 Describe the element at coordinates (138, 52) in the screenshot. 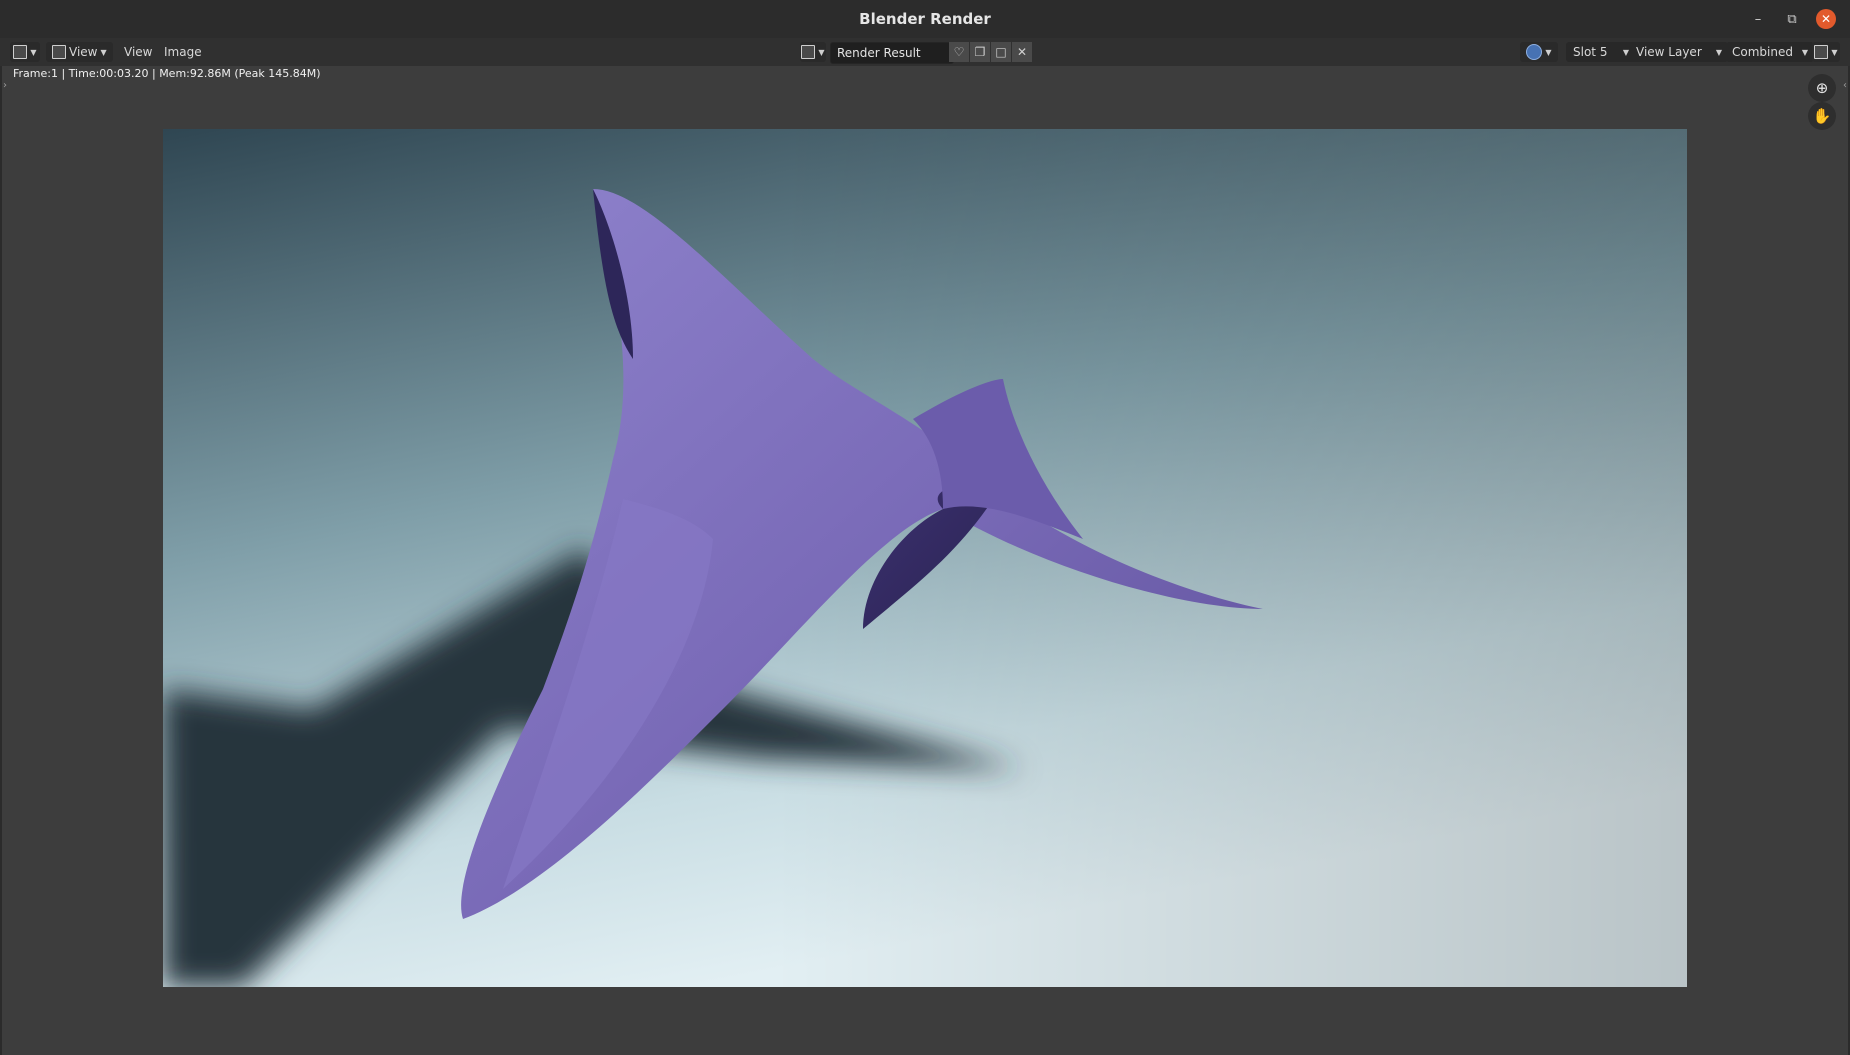

I see `menu-view: View` at that location.